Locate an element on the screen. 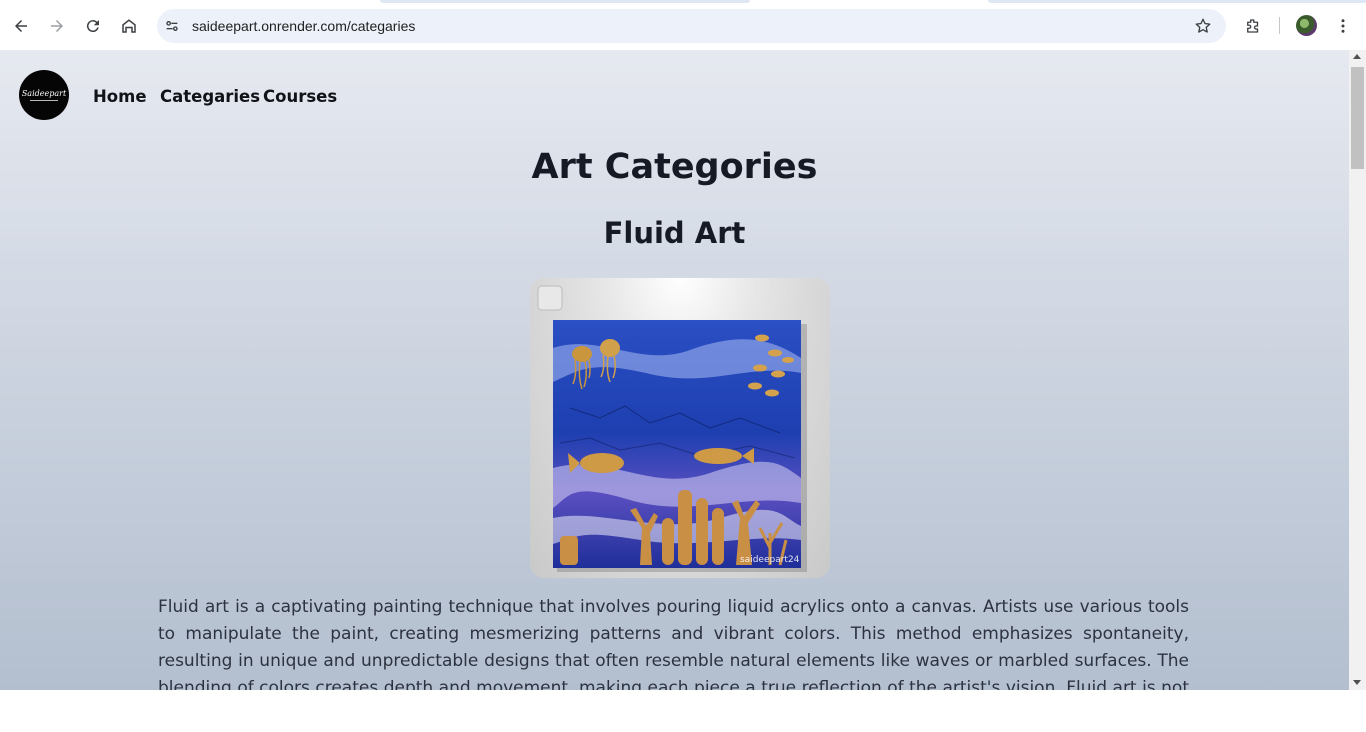 This screenshot has height=732, width=1366. forward-arrow-icon is located at coordinates (57, 26).